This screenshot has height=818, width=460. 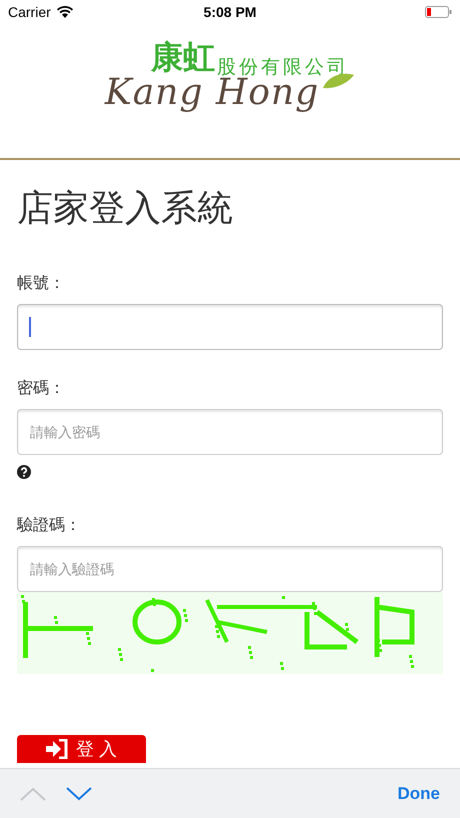 I want to click on field-label: 帳號：, so click(x=41, y=284).